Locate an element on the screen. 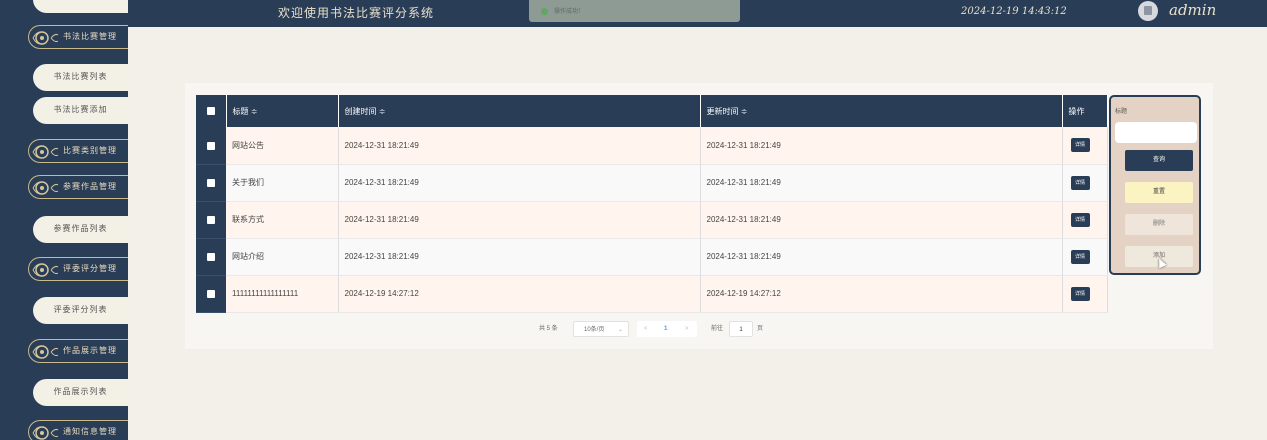 This screenshot has width=1267, height=440. sidebar-item-label: 作品展示列表 is located at coordinates (80, 391).